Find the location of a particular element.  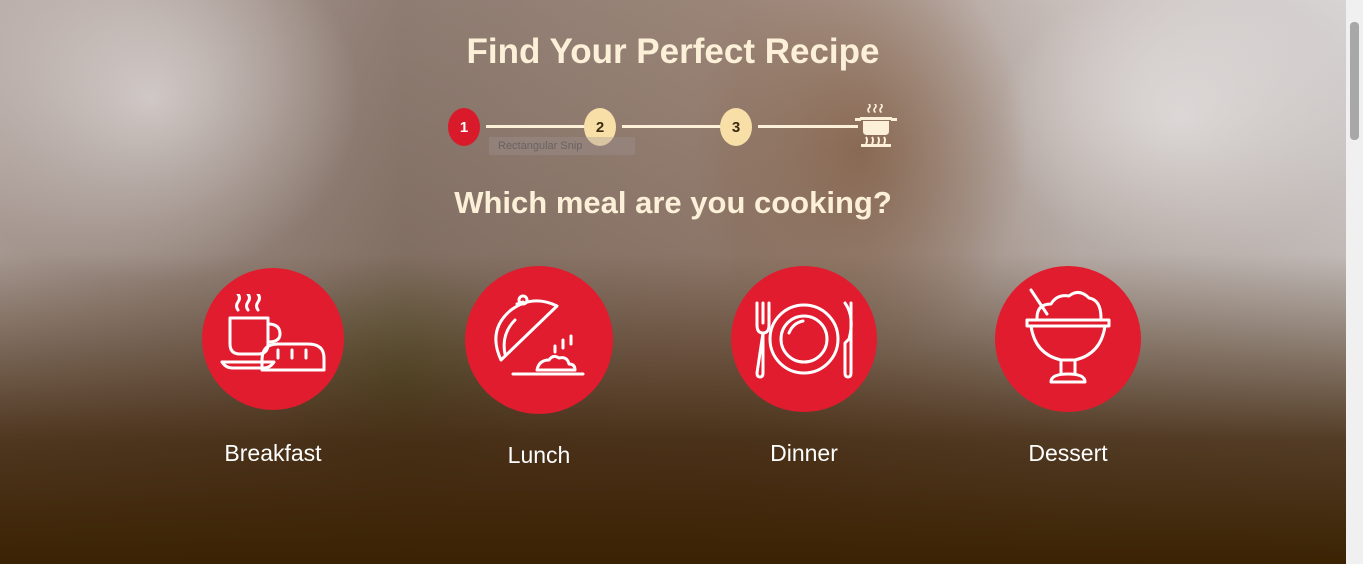

meal-option-dessert: Dessert is located at coordinates (1068, 366).